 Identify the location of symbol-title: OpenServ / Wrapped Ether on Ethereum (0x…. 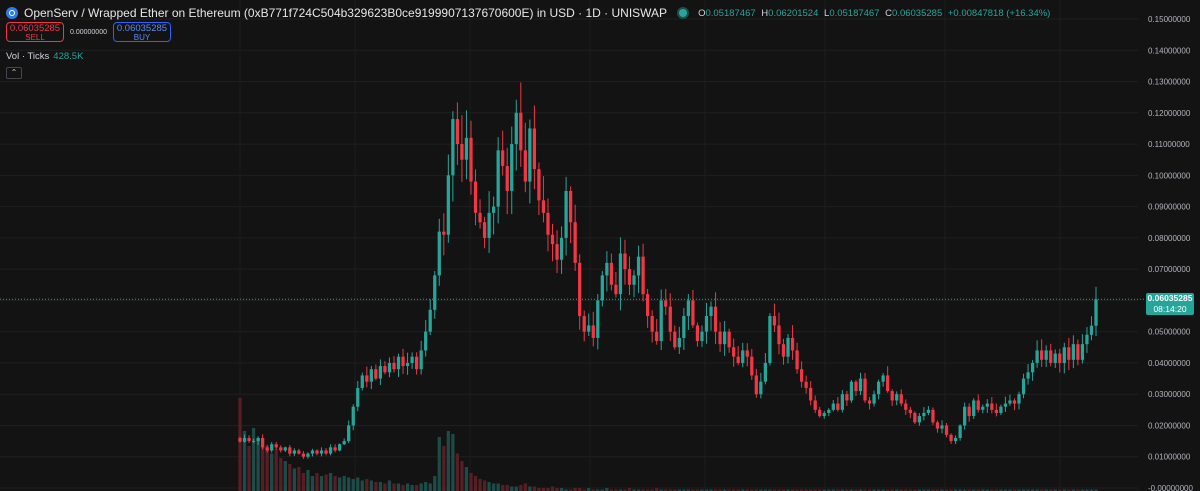
(345, 13).